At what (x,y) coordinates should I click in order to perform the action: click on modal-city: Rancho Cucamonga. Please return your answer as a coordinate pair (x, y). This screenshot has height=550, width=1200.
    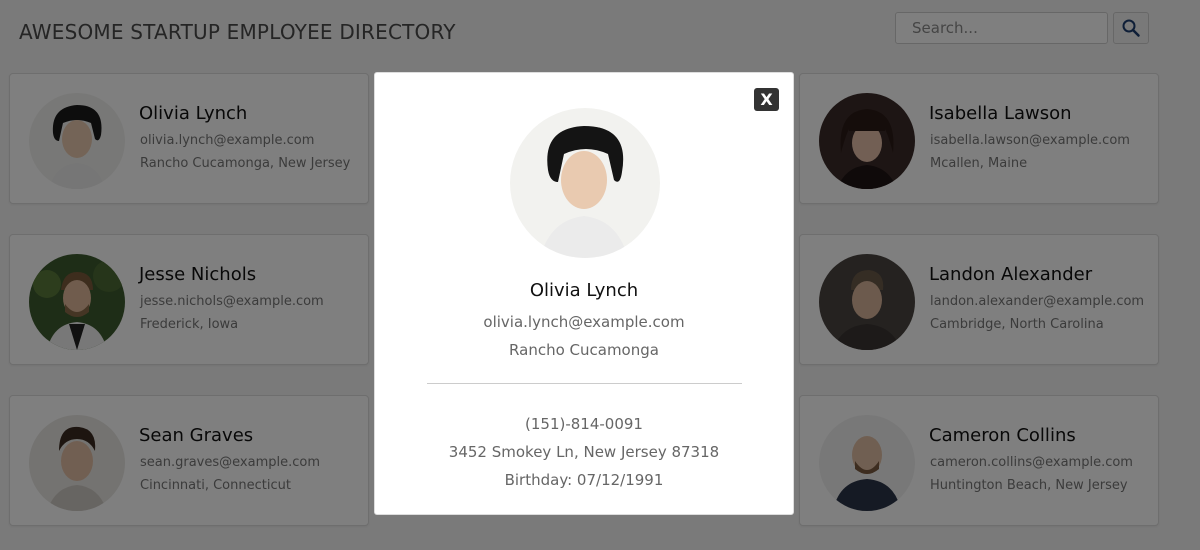
    Looking at the image, I should click on (584, 350).